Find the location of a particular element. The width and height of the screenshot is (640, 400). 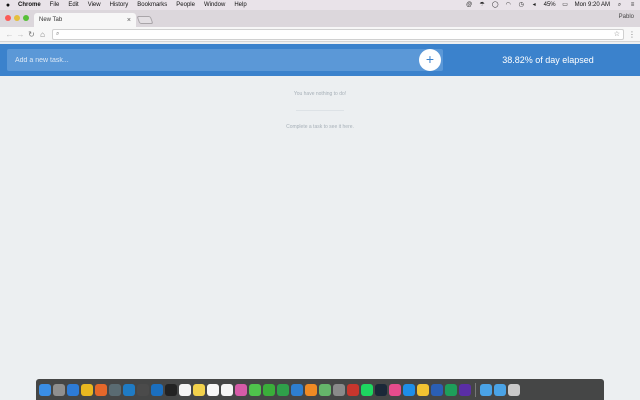

battery-icon: ▭ is located at coordinates (565, 5).